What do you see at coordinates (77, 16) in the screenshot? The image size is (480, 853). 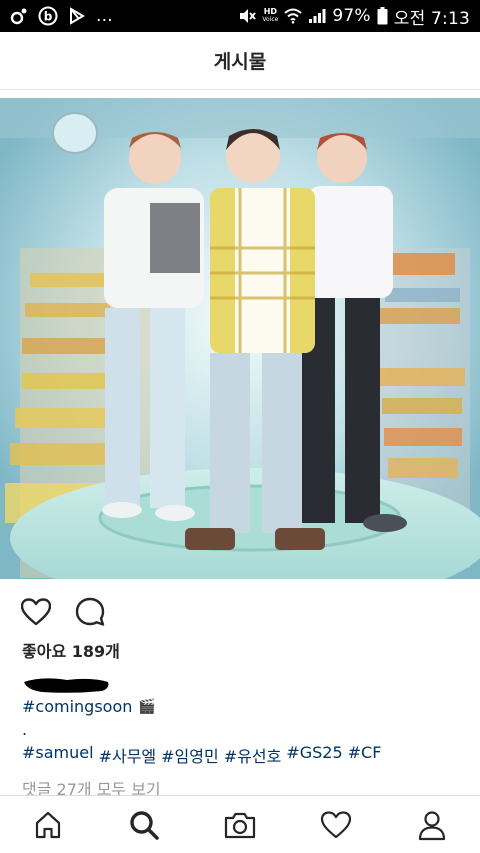 I see `play-store-icon` at bounding box center [77, 16].